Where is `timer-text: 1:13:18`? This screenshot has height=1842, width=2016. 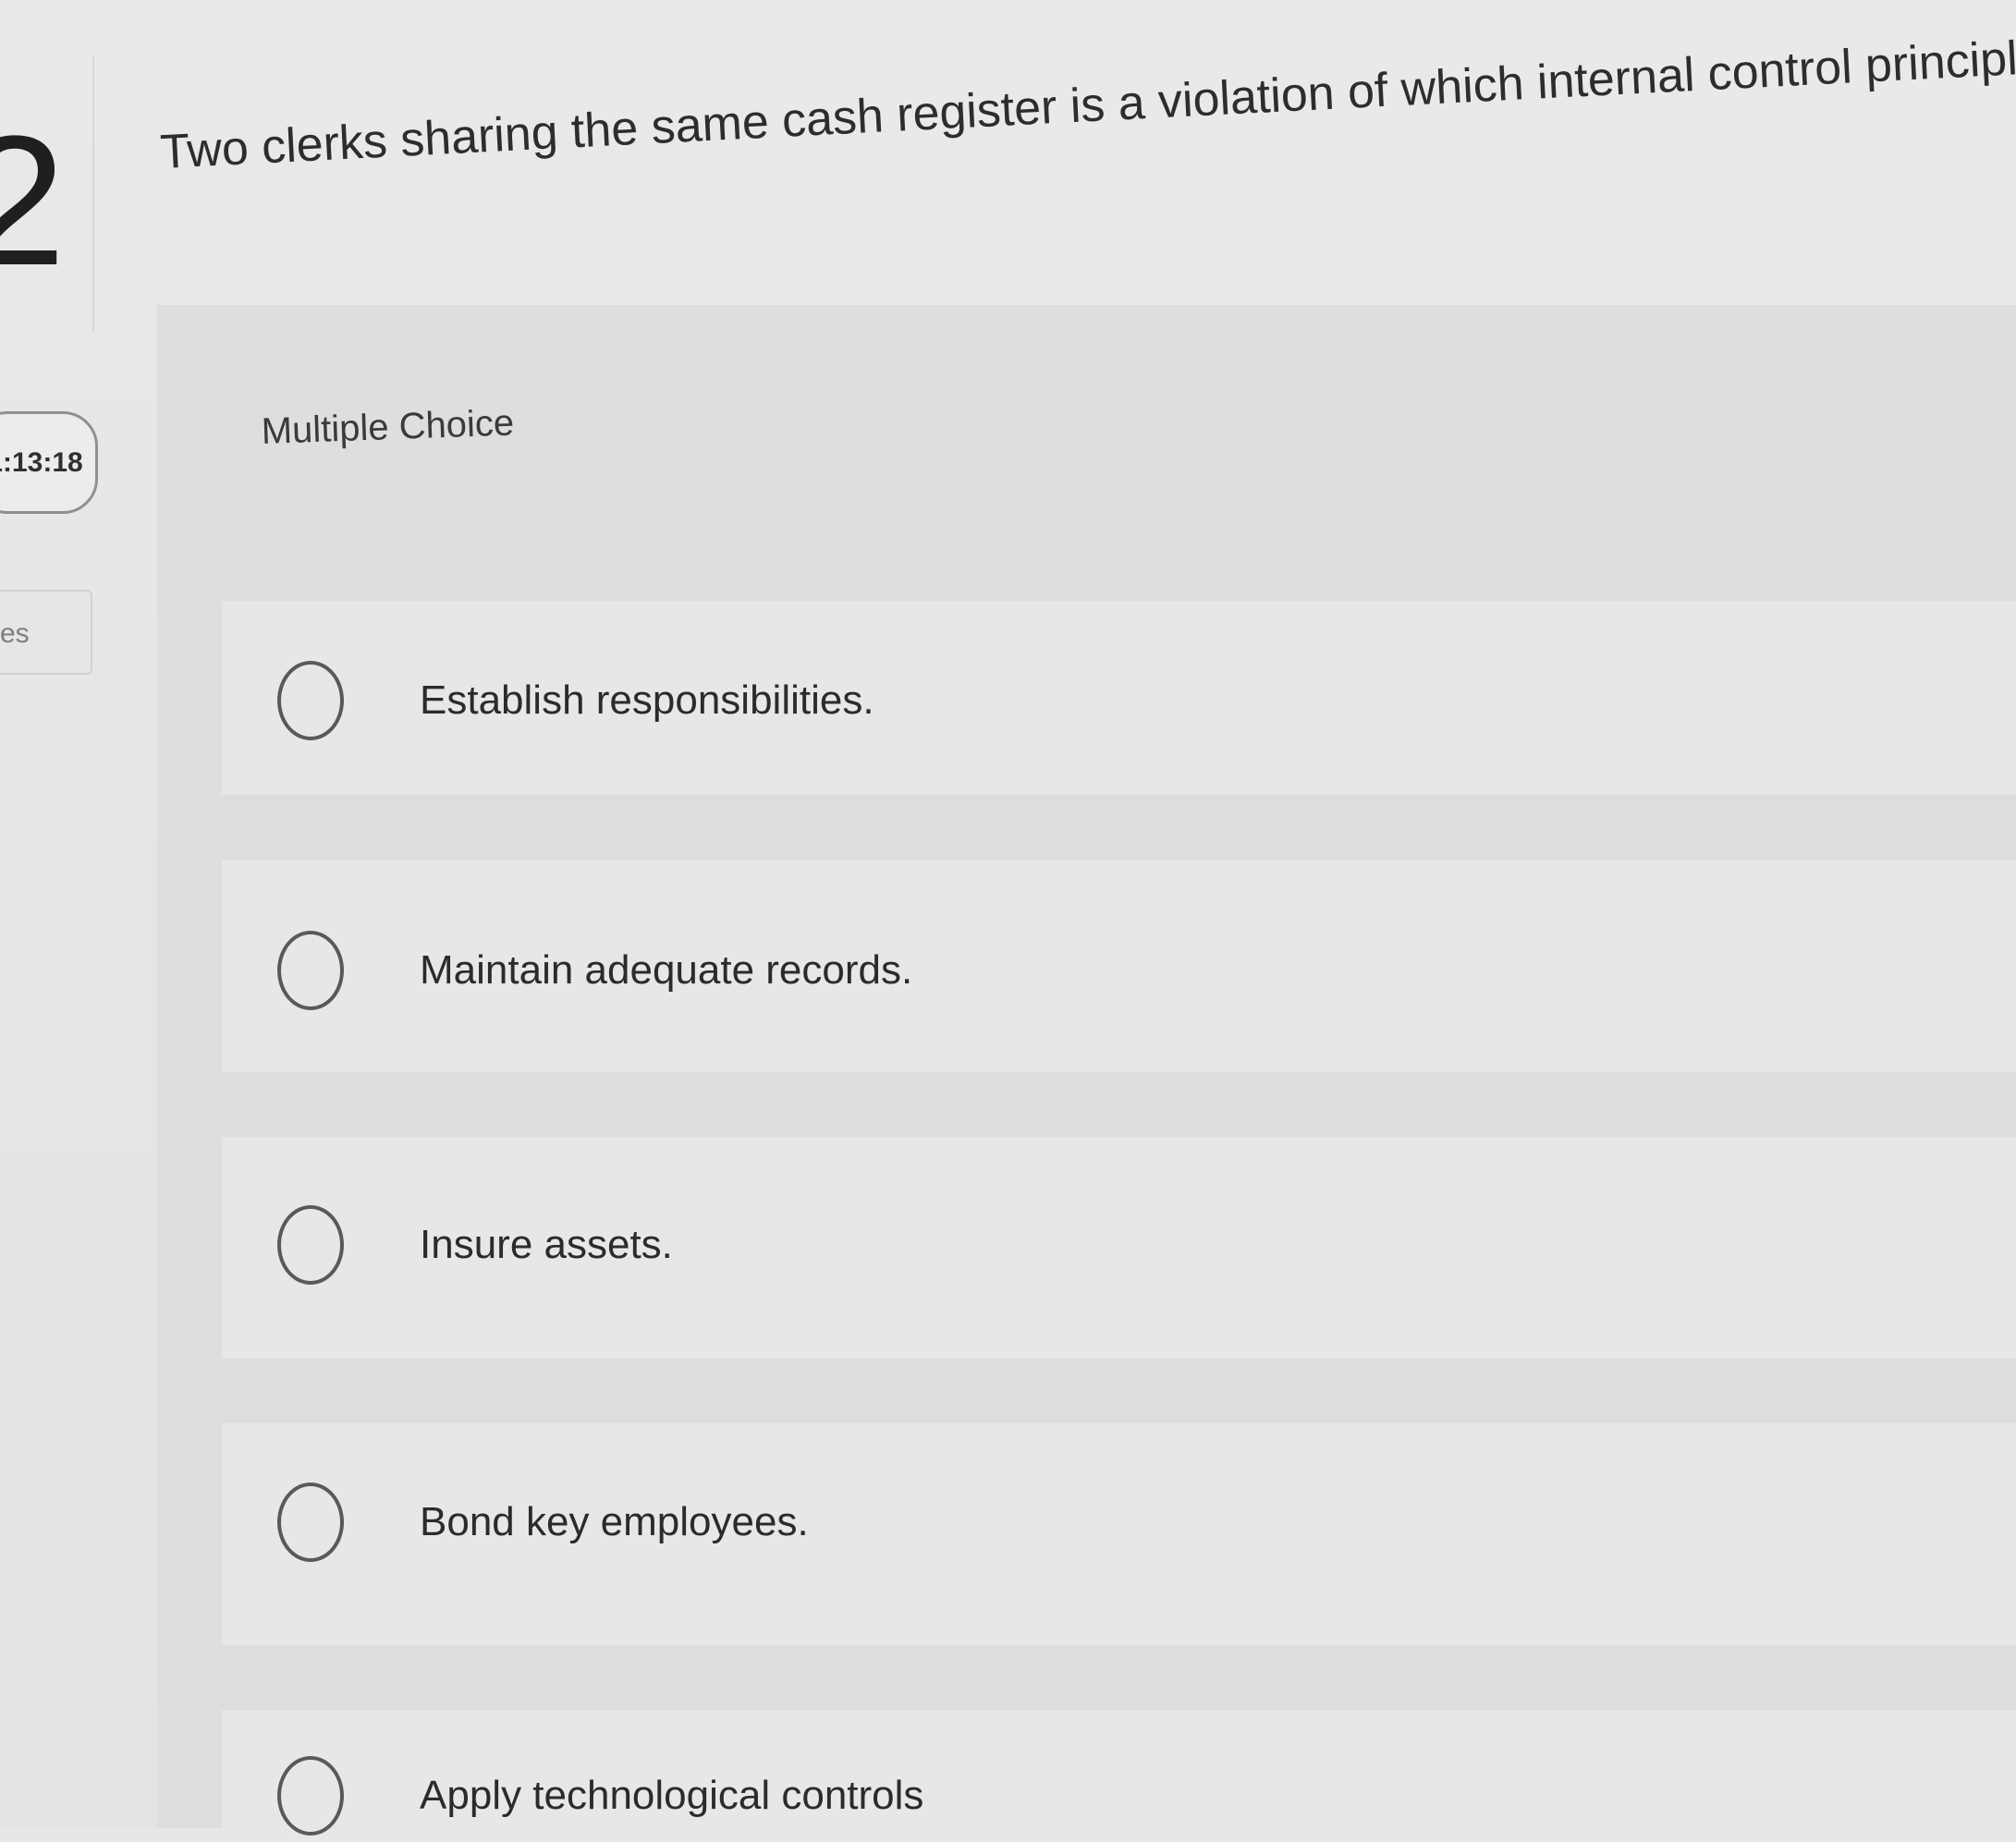
timer-text: 1:13:18 is located at coordinates (41, 462).